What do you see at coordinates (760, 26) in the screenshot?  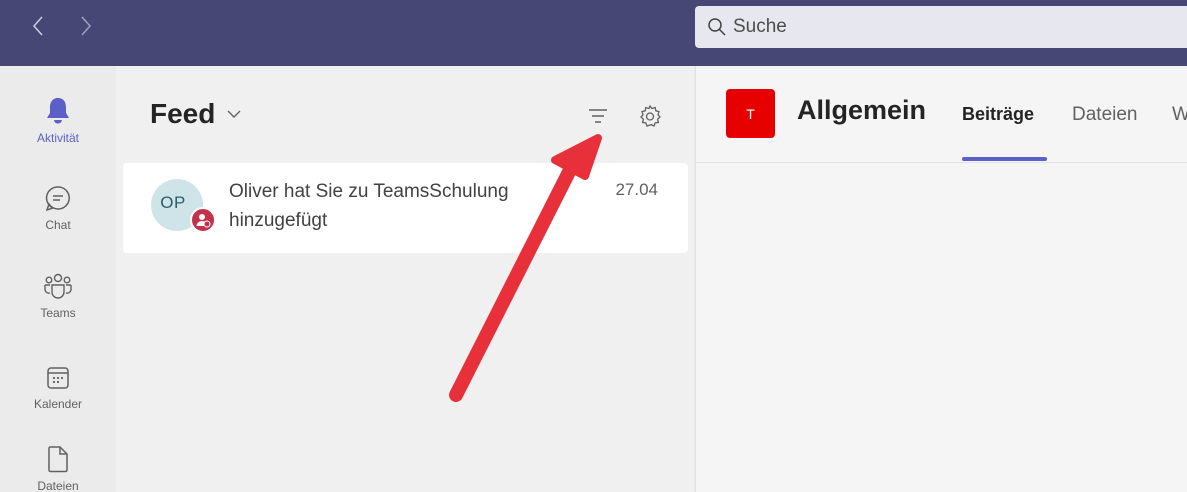 I see `search-placeholder: Suche` at bounding box center [760, 26].